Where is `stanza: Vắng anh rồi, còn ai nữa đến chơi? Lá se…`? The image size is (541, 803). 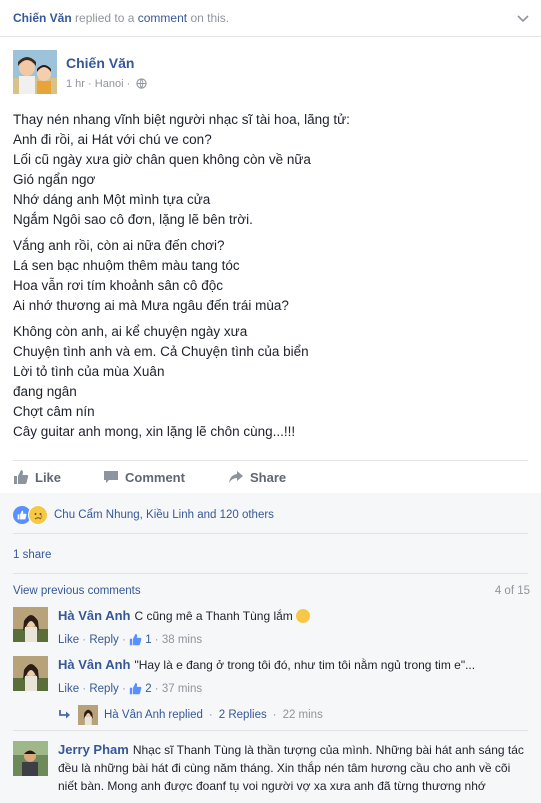 stanza: Vắng anh rồi, còn ai nữa đến chơi? Lá se… is located at coordinates (270, 276).